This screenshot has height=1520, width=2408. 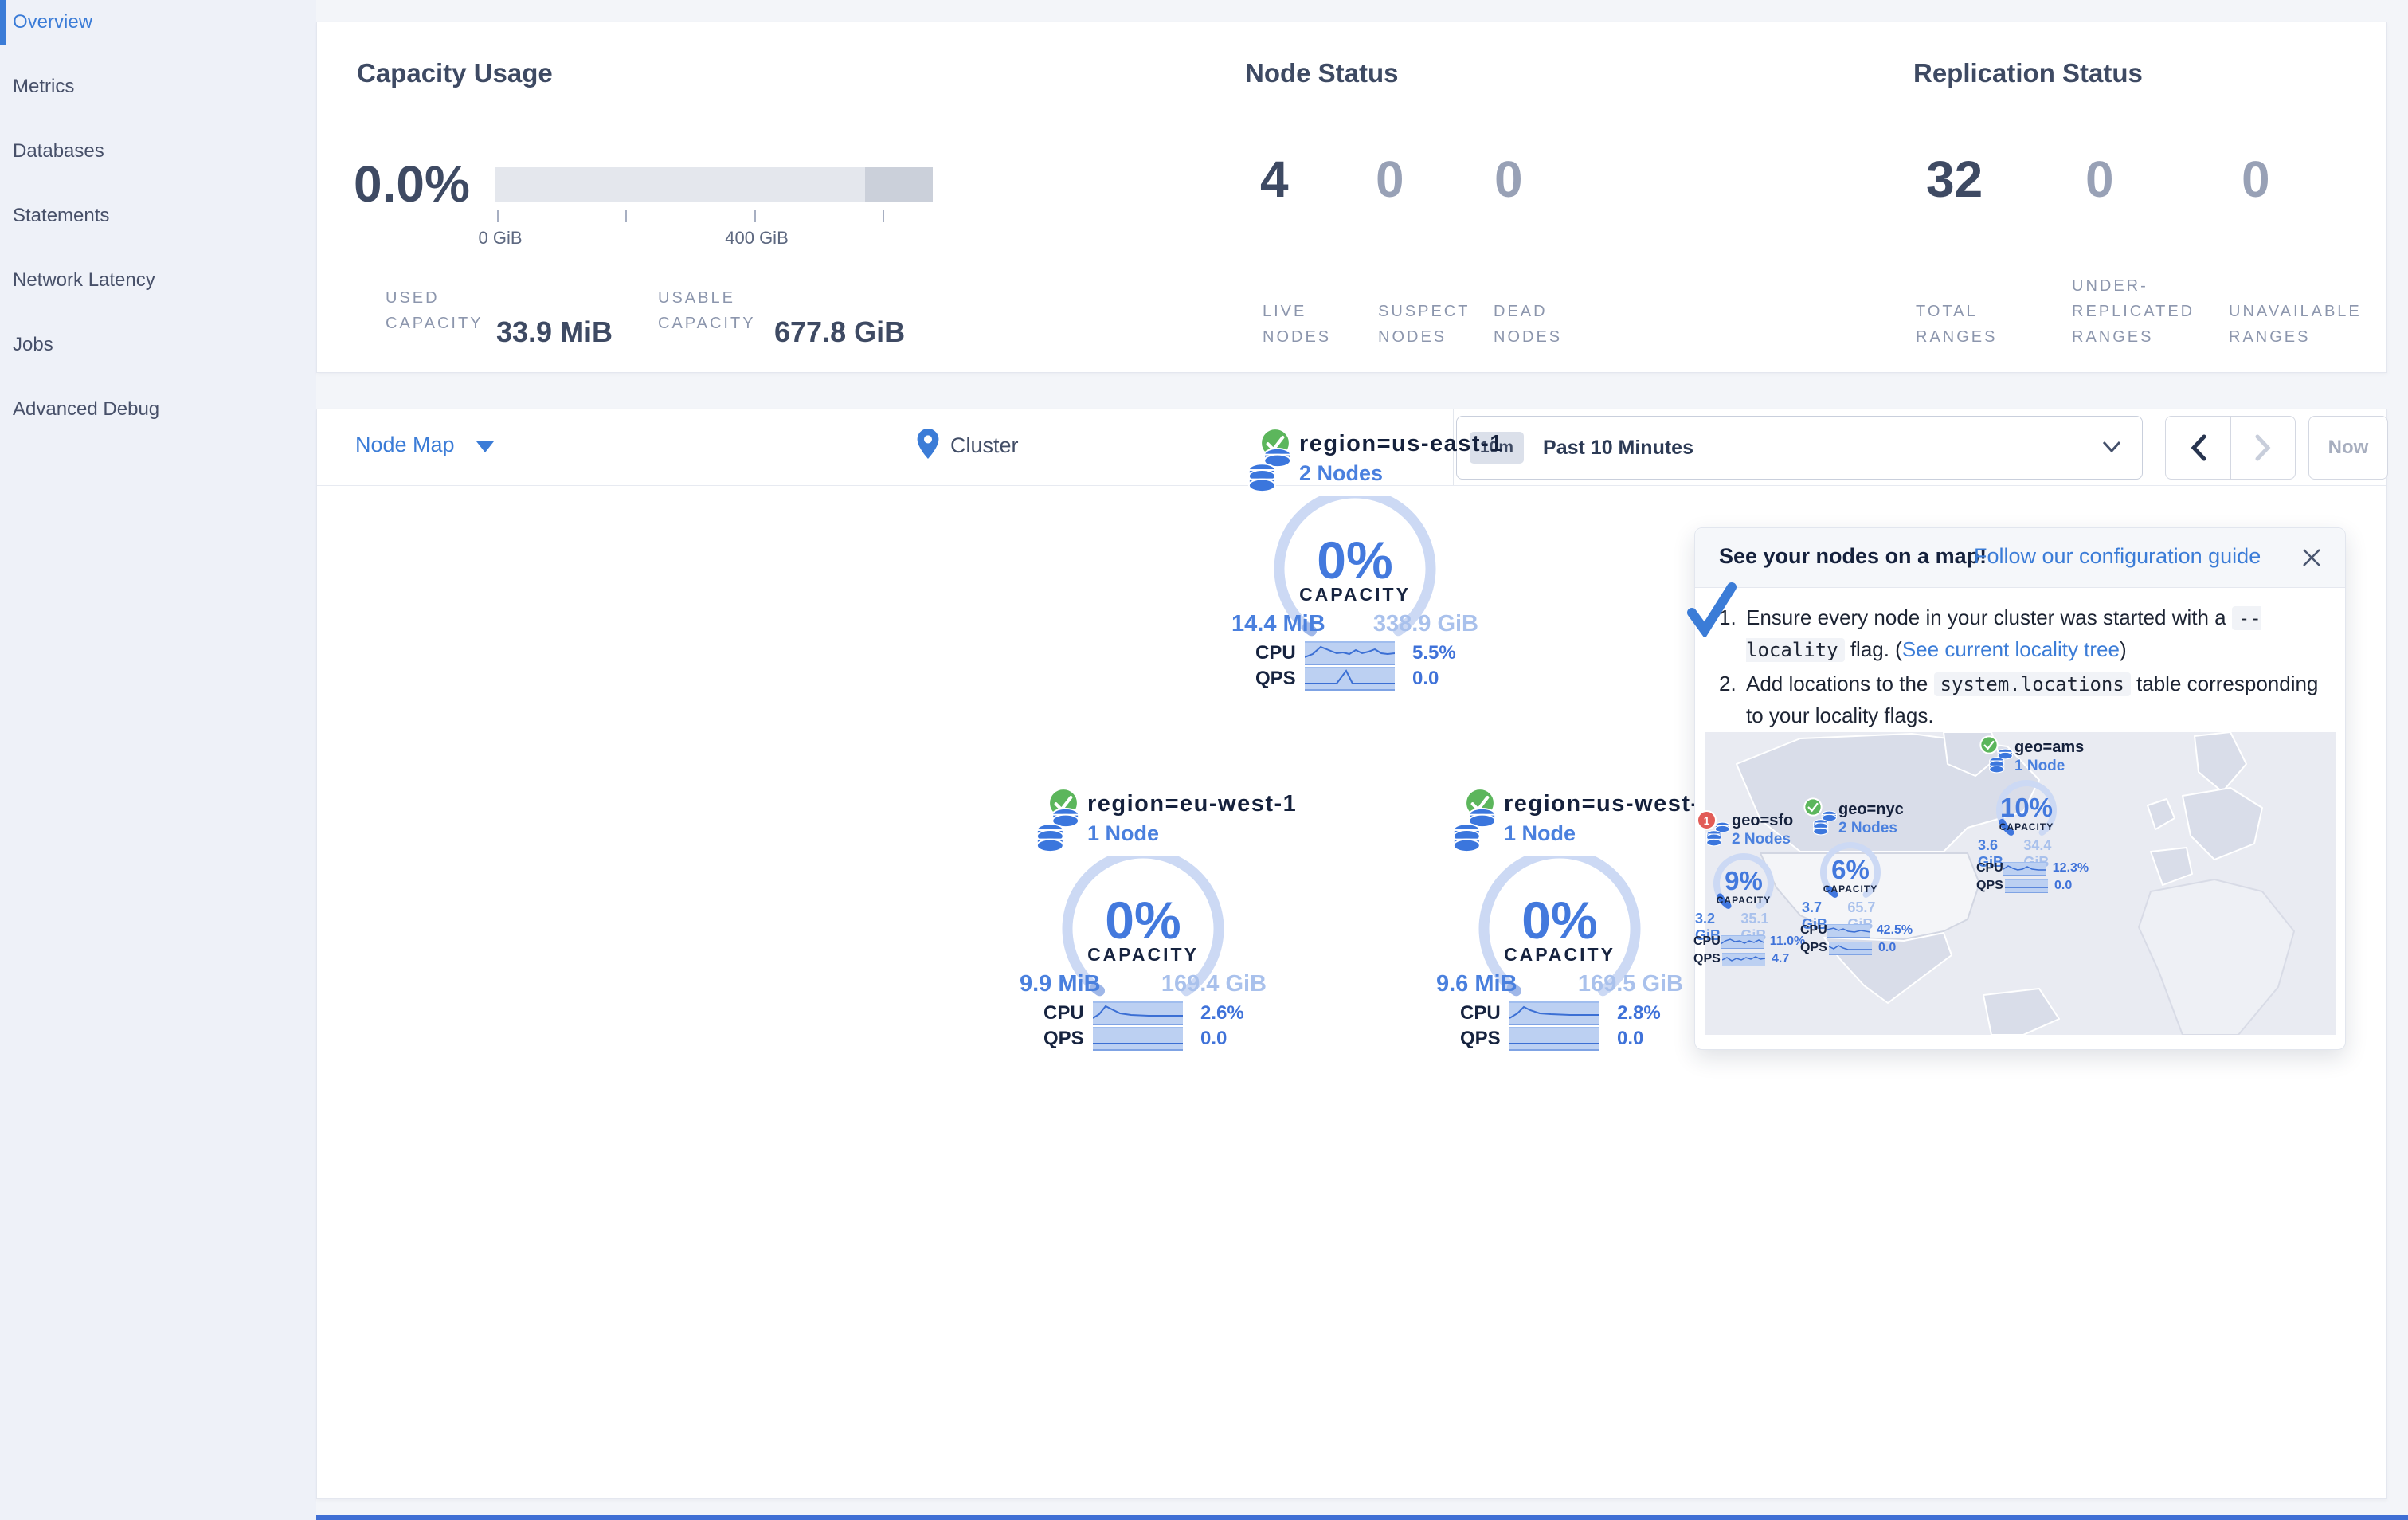 What do you see at coordinates (1424, 324) in the screenshot?
I see `suspect-nodes-label: SUSPECT NODES` at bounding box center [1424, 324].